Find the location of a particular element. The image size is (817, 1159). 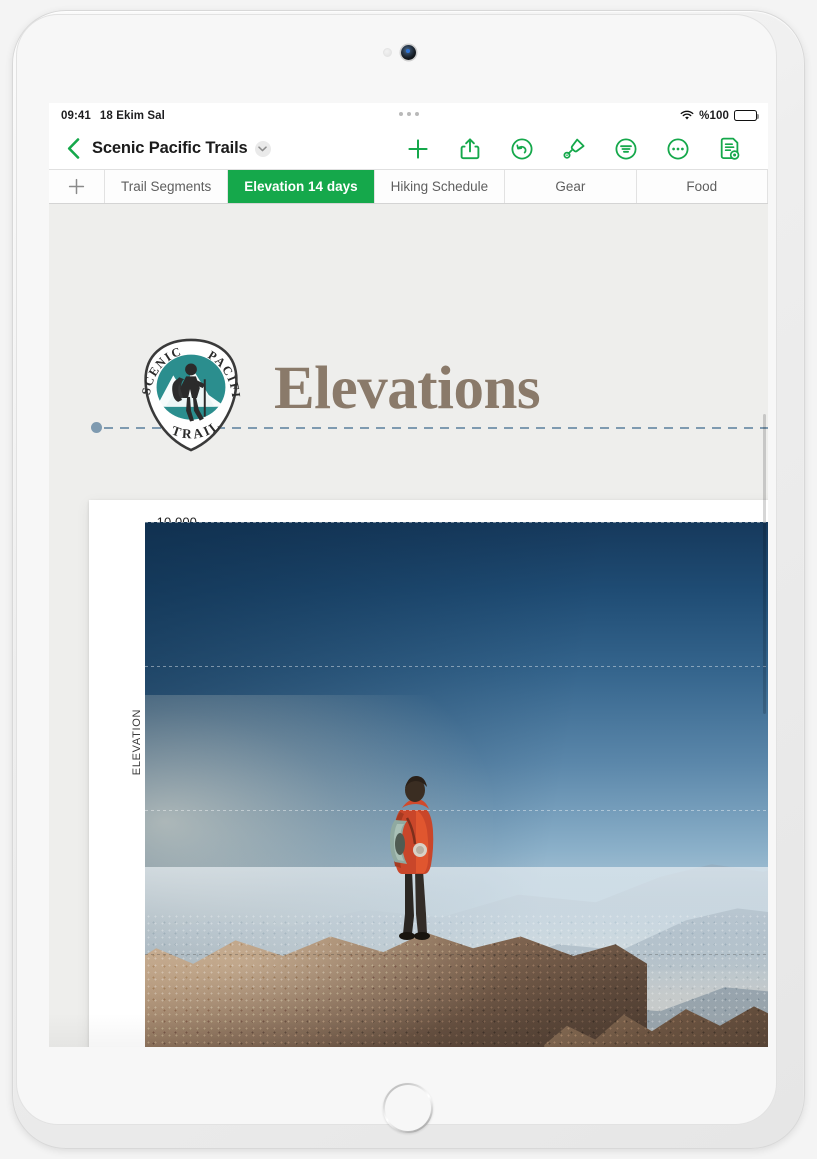

status-date: 18 Ekim Sal is located at coordinates (132, 115).